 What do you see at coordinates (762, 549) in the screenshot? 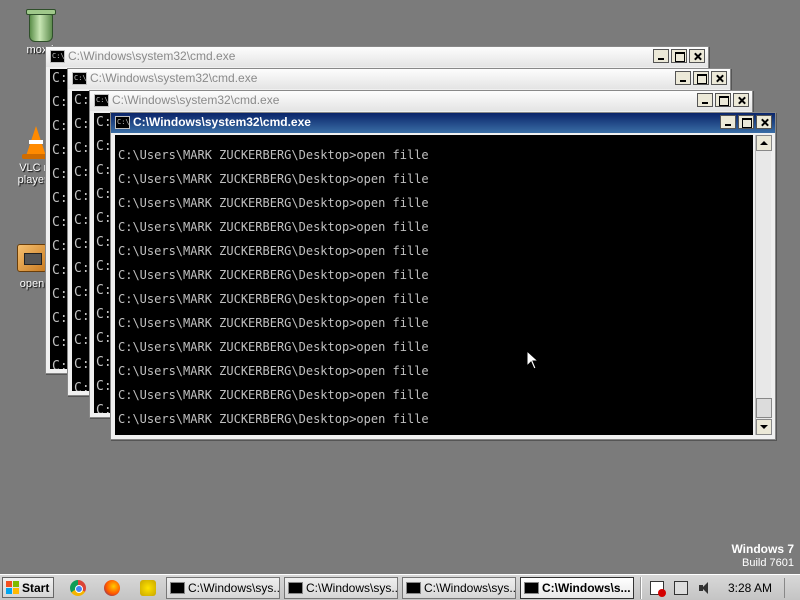
I see `os-name: Windows 7` at bounding box center [762, 549].